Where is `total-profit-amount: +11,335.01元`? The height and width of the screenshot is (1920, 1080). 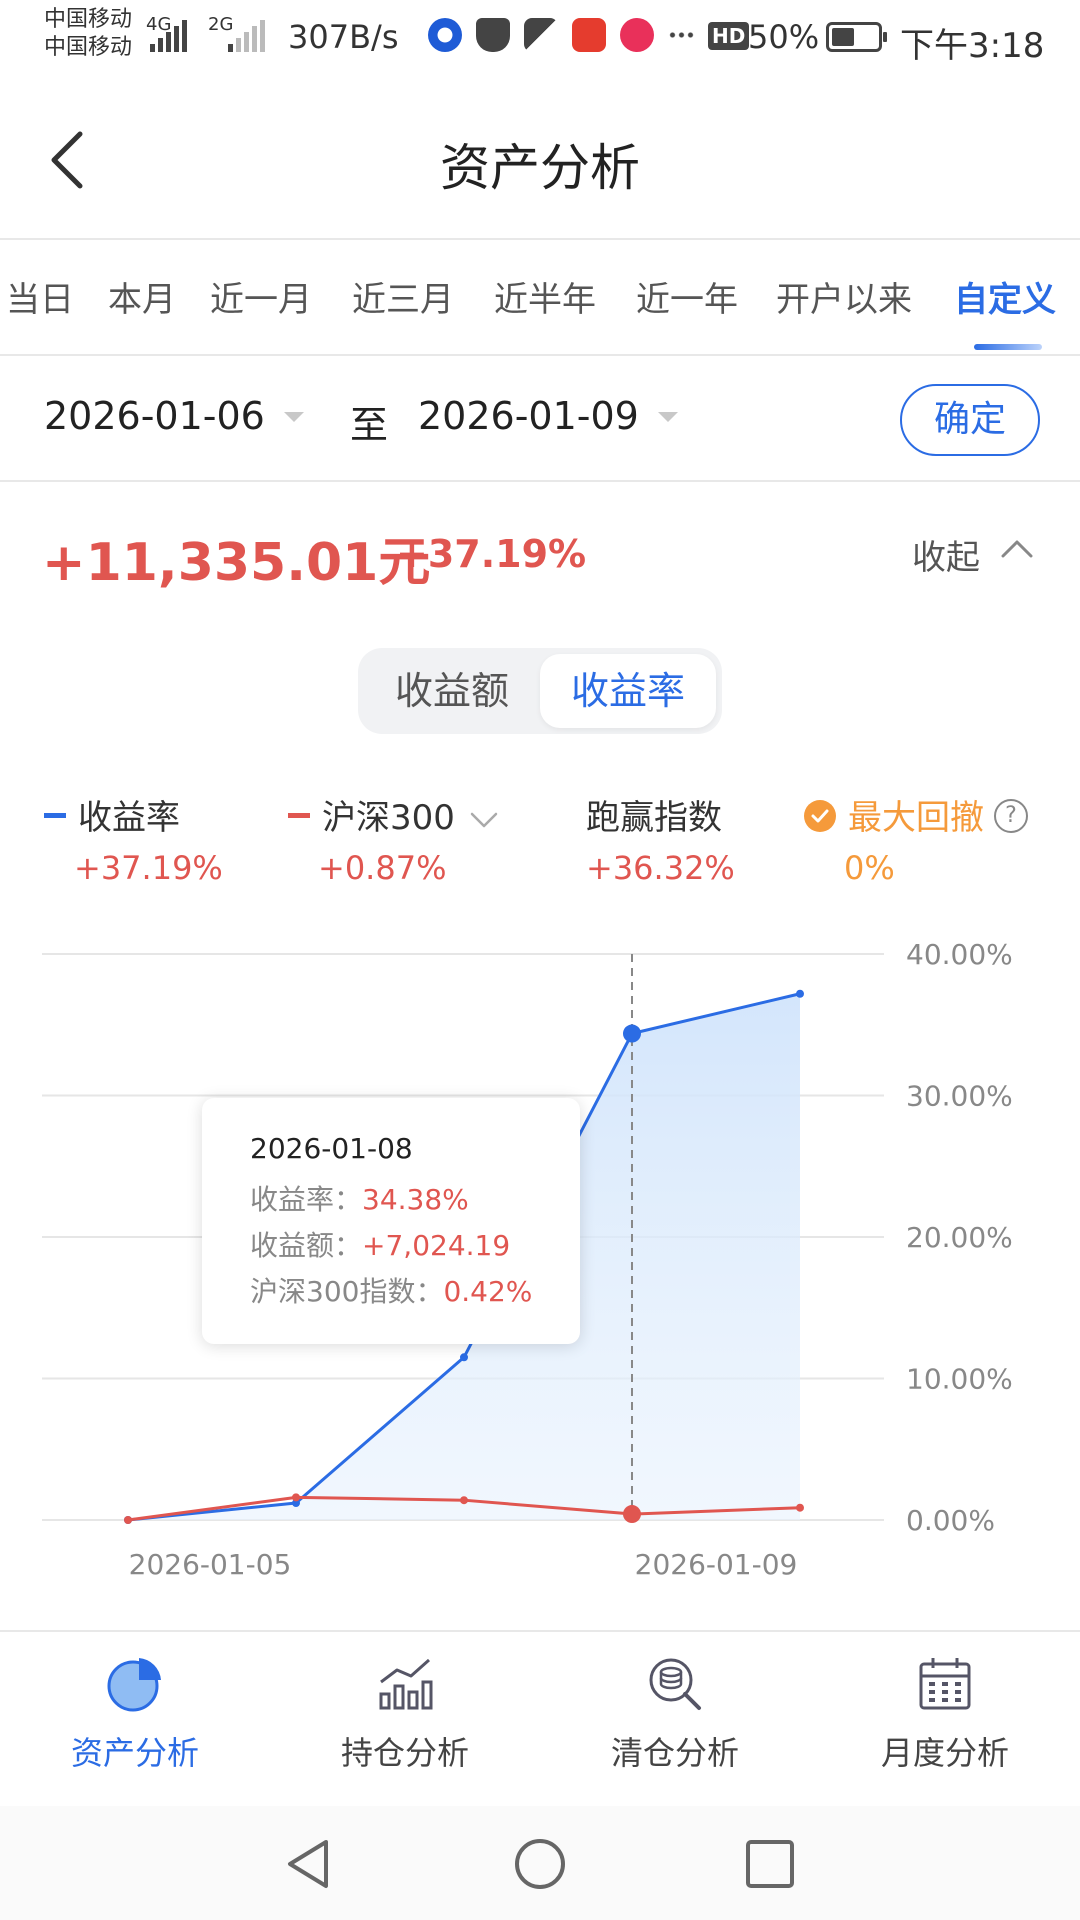 total-profit-amount: +11,335.01元 is located at coordinates (236, 563).